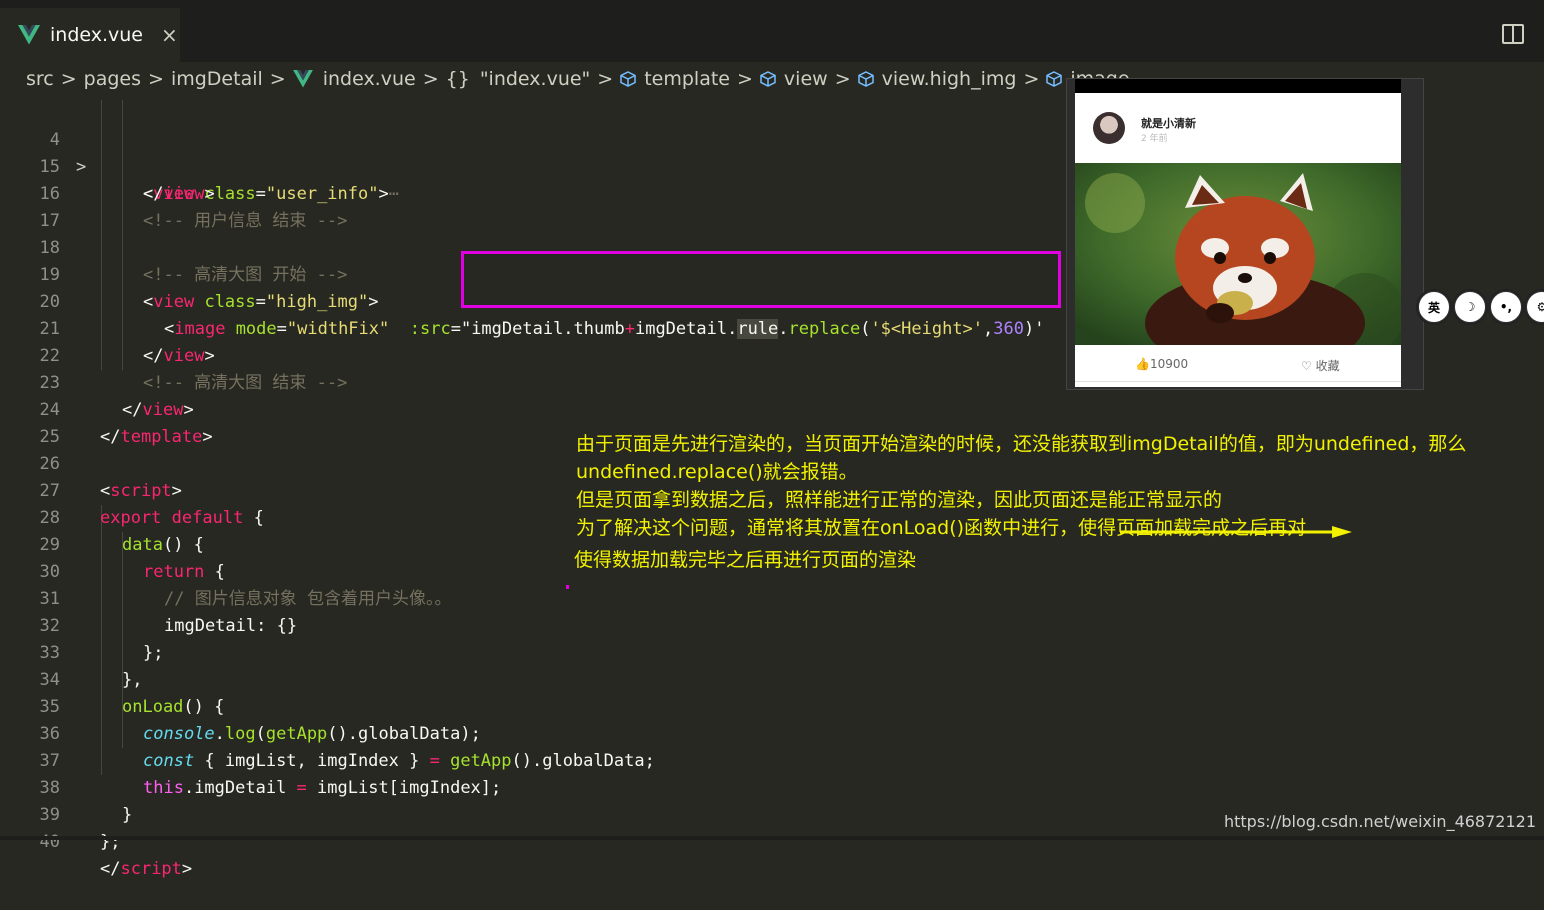  What do you see at coordinates (899, 500) in the screenshot?
I see `annotation-note: 但是页面拿到数据之后，照样能进行正常的渲染，因此页面还是能正常显示的` at bounding box center [899, 500].